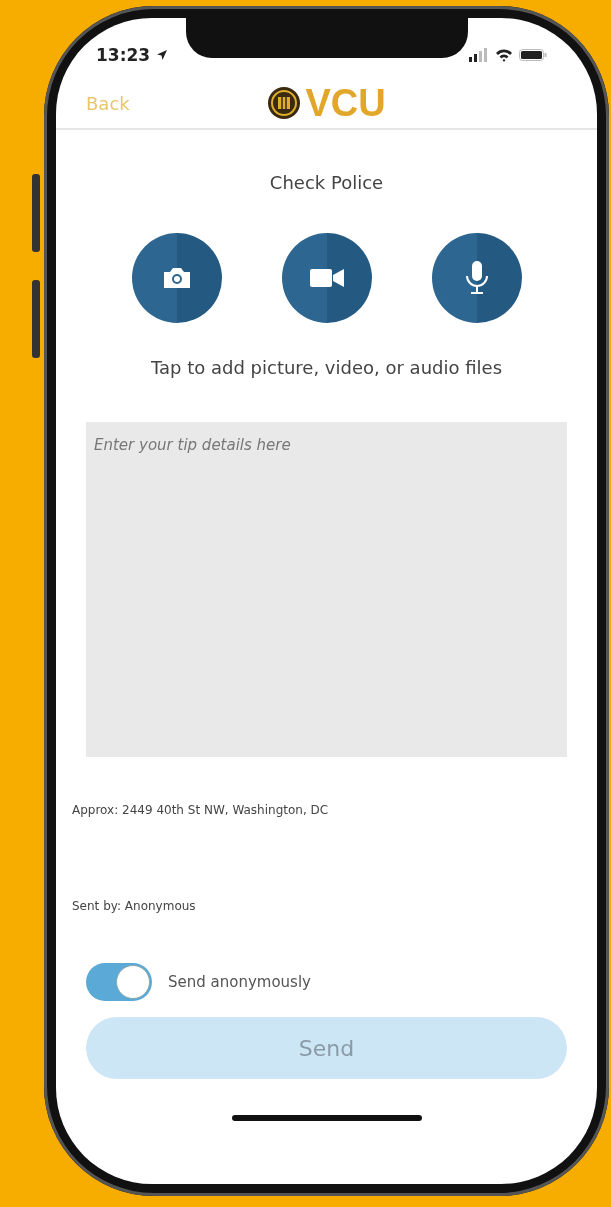  What do you see at coordinates (345, 103) in the screenshot?
I see `logo-text: VCU` at bounding box center [345, 103].